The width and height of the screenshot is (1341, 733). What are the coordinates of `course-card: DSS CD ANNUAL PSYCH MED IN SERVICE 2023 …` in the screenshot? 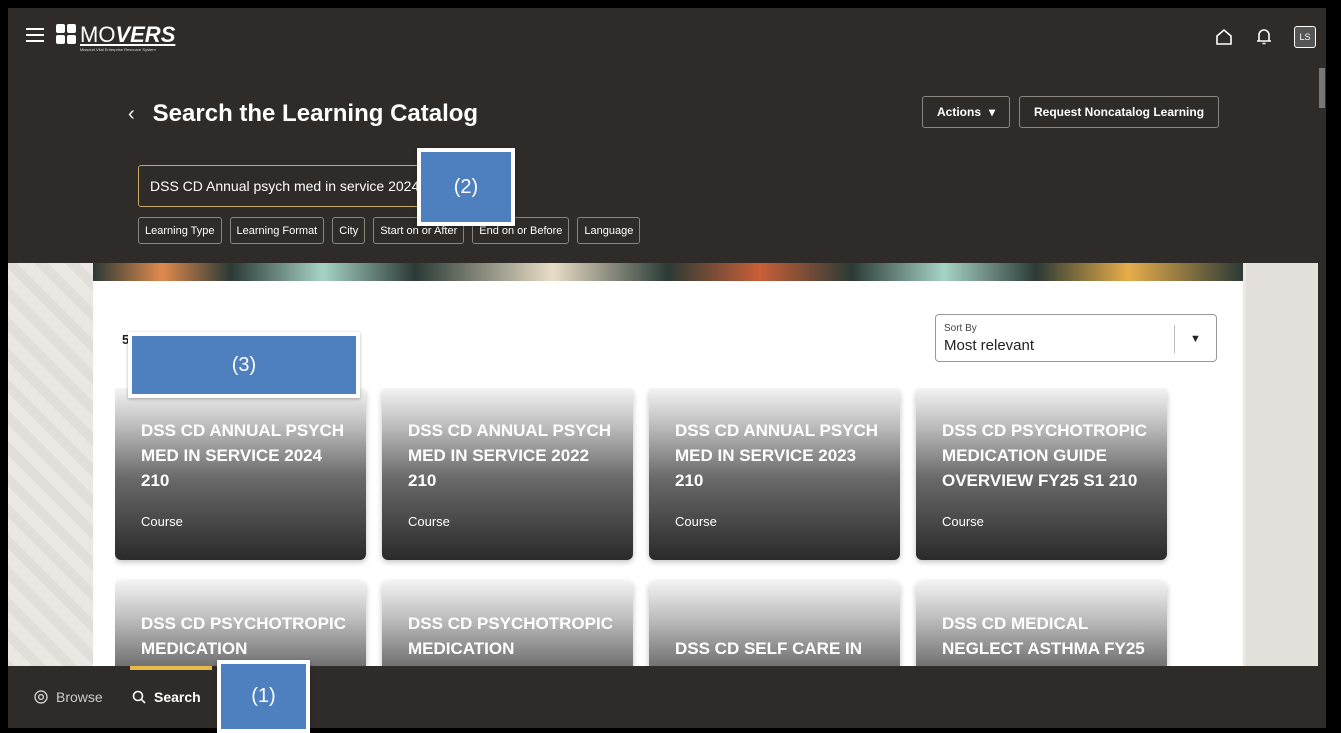 It's located at (774, 474).